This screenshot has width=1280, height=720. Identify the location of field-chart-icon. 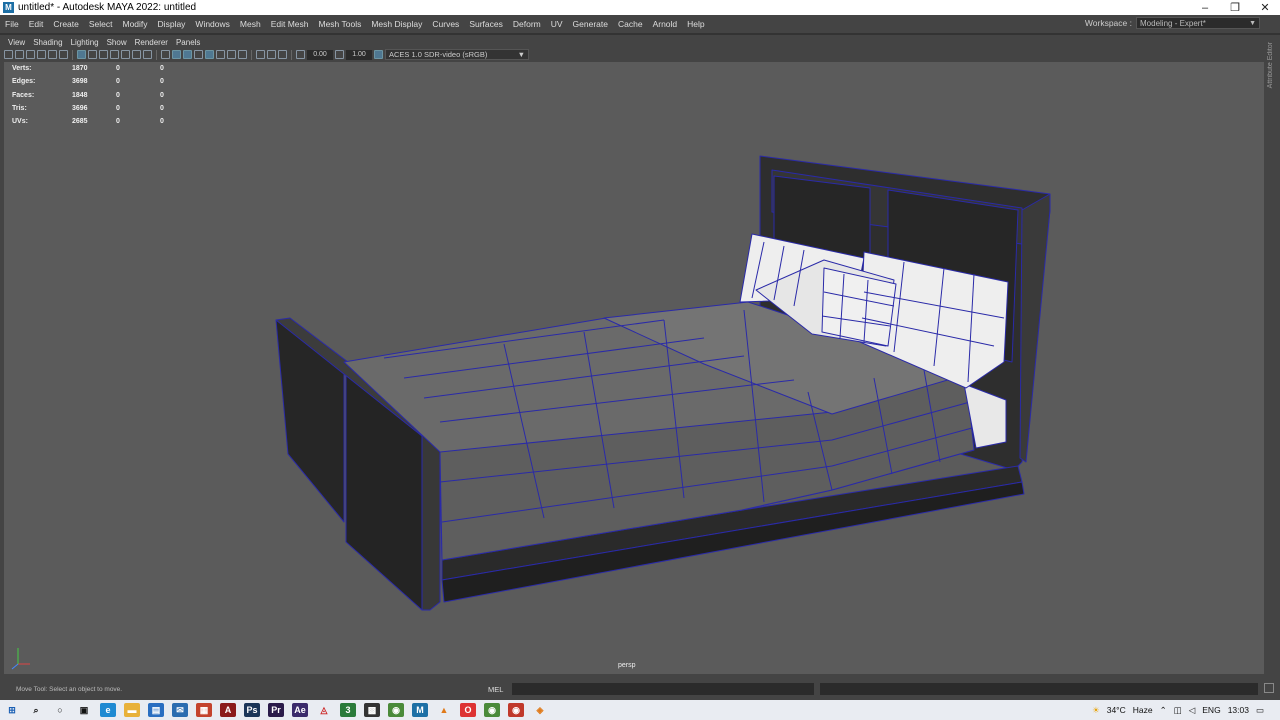
(125, 54).